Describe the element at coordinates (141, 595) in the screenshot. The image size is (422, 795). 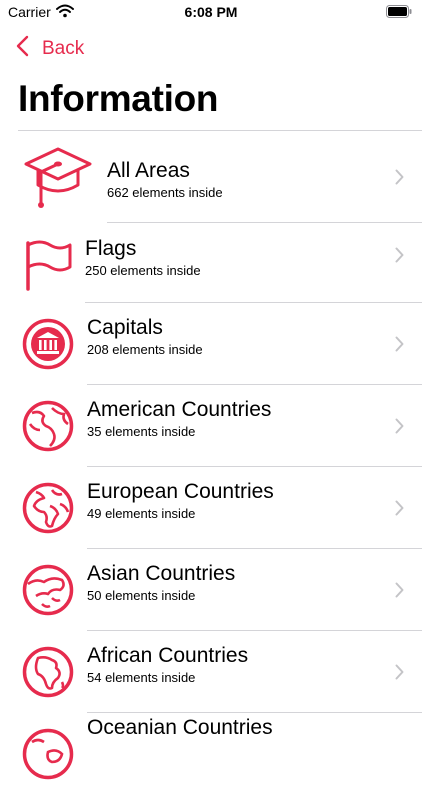
I see `row-subtitle: 50 elements inside` at that location.